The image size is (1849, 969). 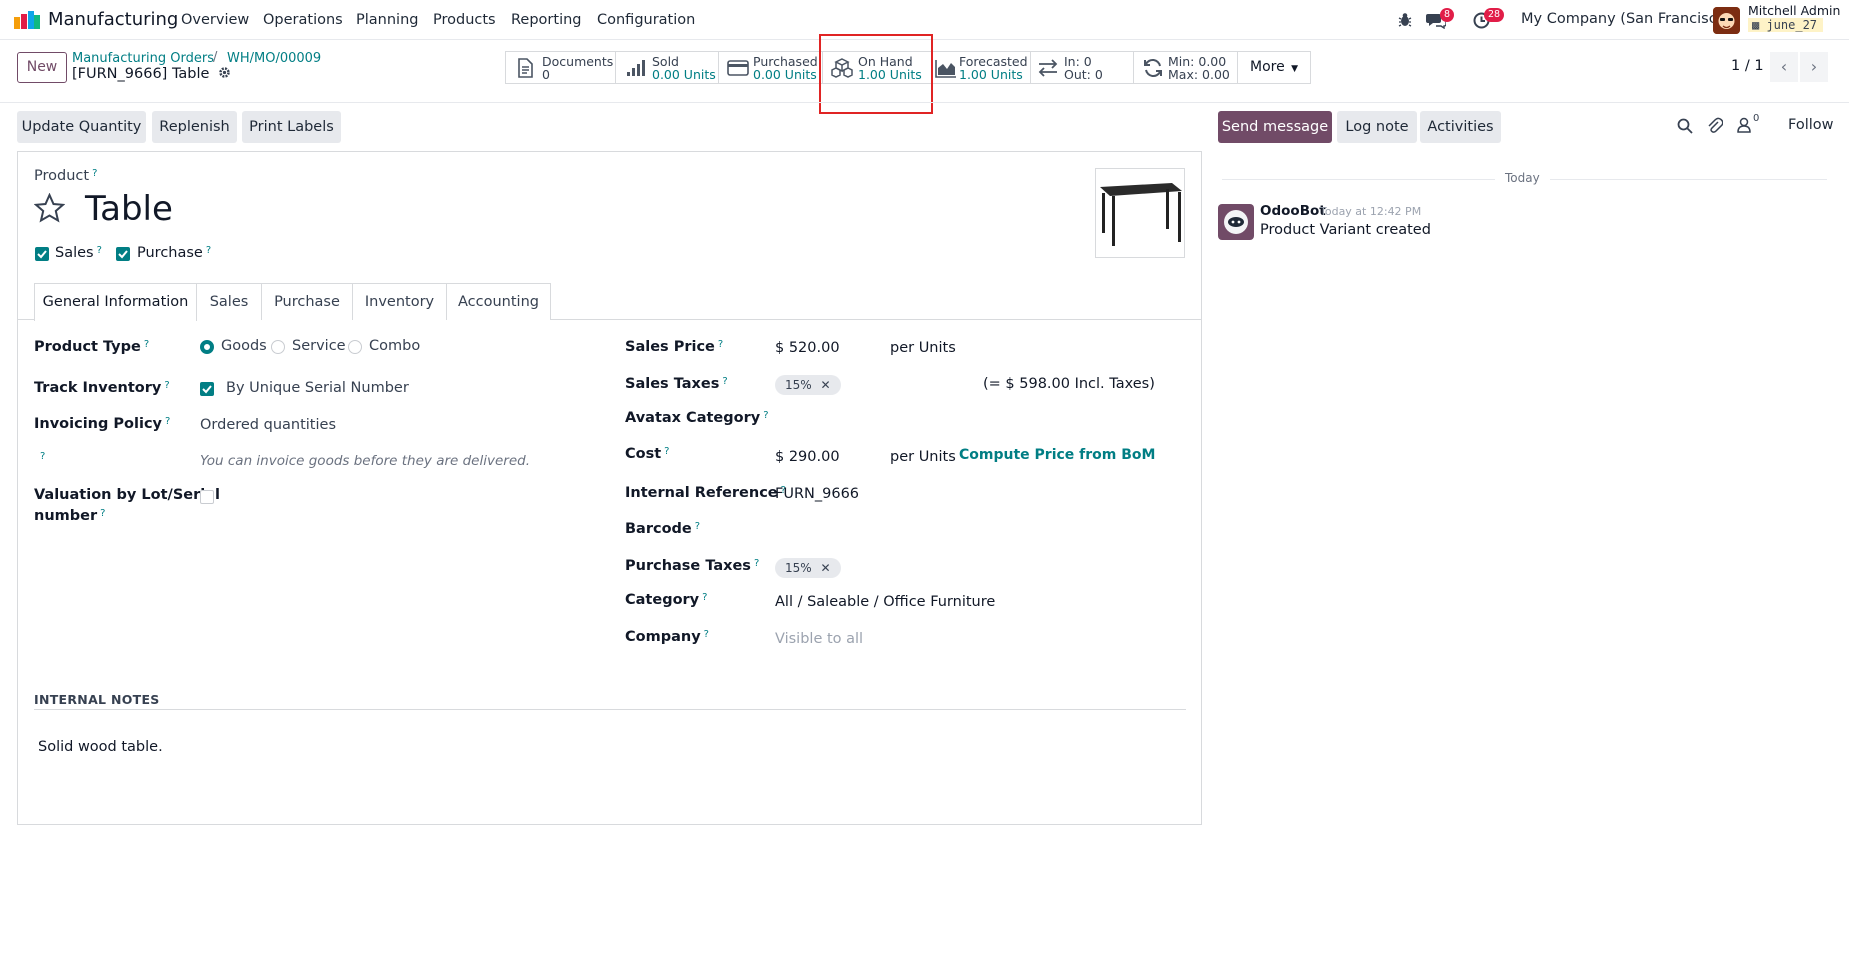 I want to click on activities-button: Activities, so click(x=1460, y=127).